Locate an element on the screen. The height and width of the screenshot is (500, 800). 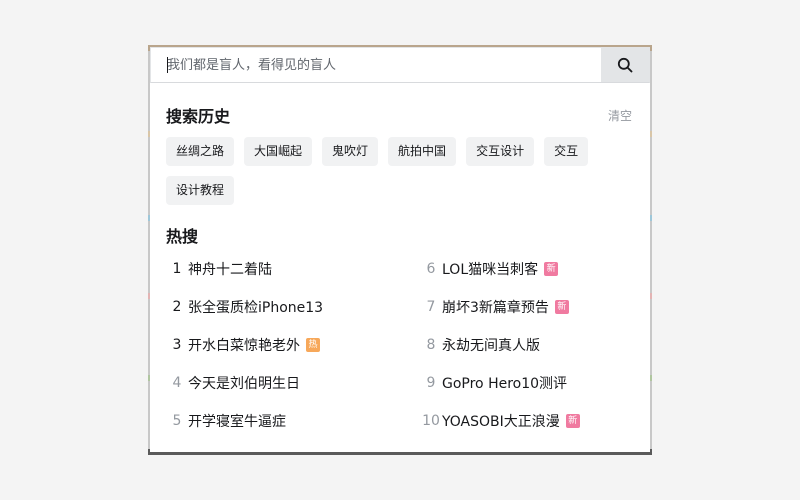
trending-text: LOL猫咪当刺客 is located at coordinates (490, 270).